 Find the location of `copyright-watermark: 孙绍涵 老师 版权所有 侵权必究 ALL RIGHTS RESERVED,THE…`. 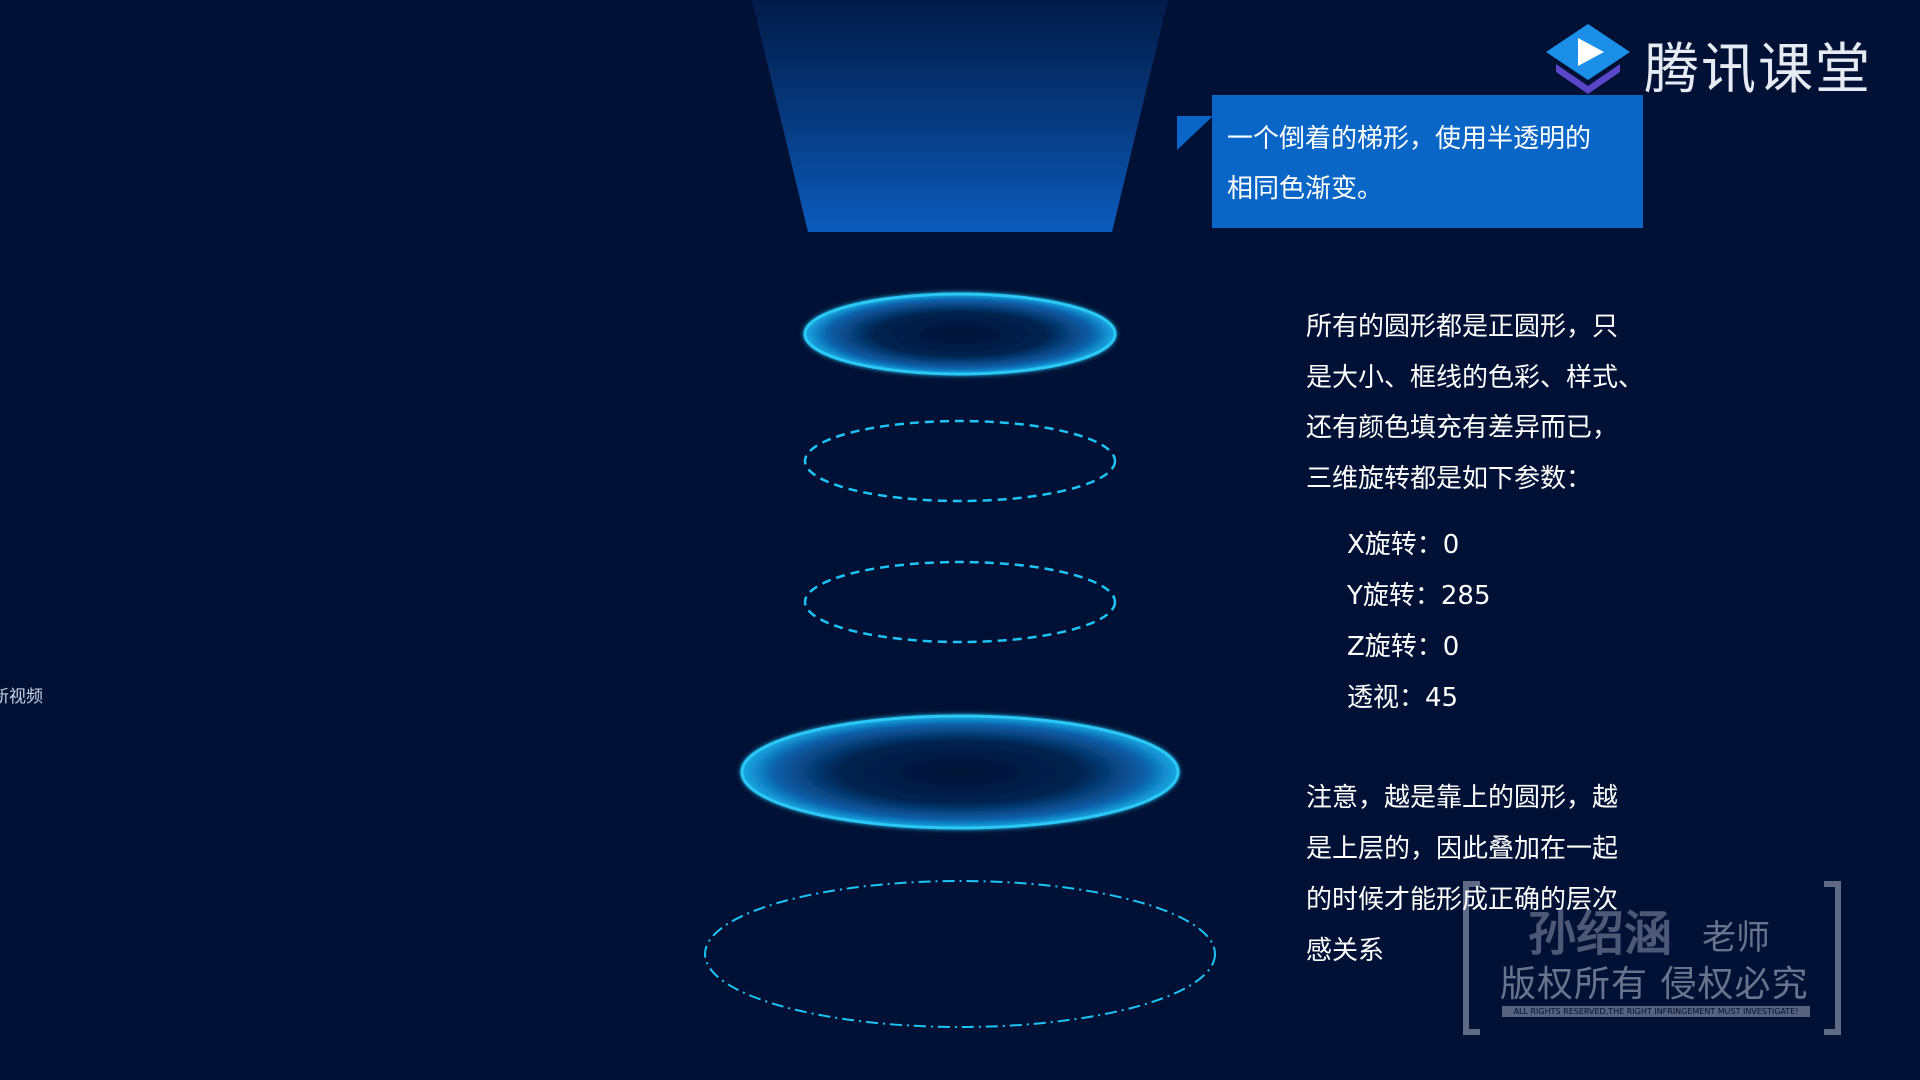

copyright-watermark: 孙绍涵 老师 版权所有 侵权必究 ALL RIGHTS RESERVED,THE… is located at coordinates (1654, 958).